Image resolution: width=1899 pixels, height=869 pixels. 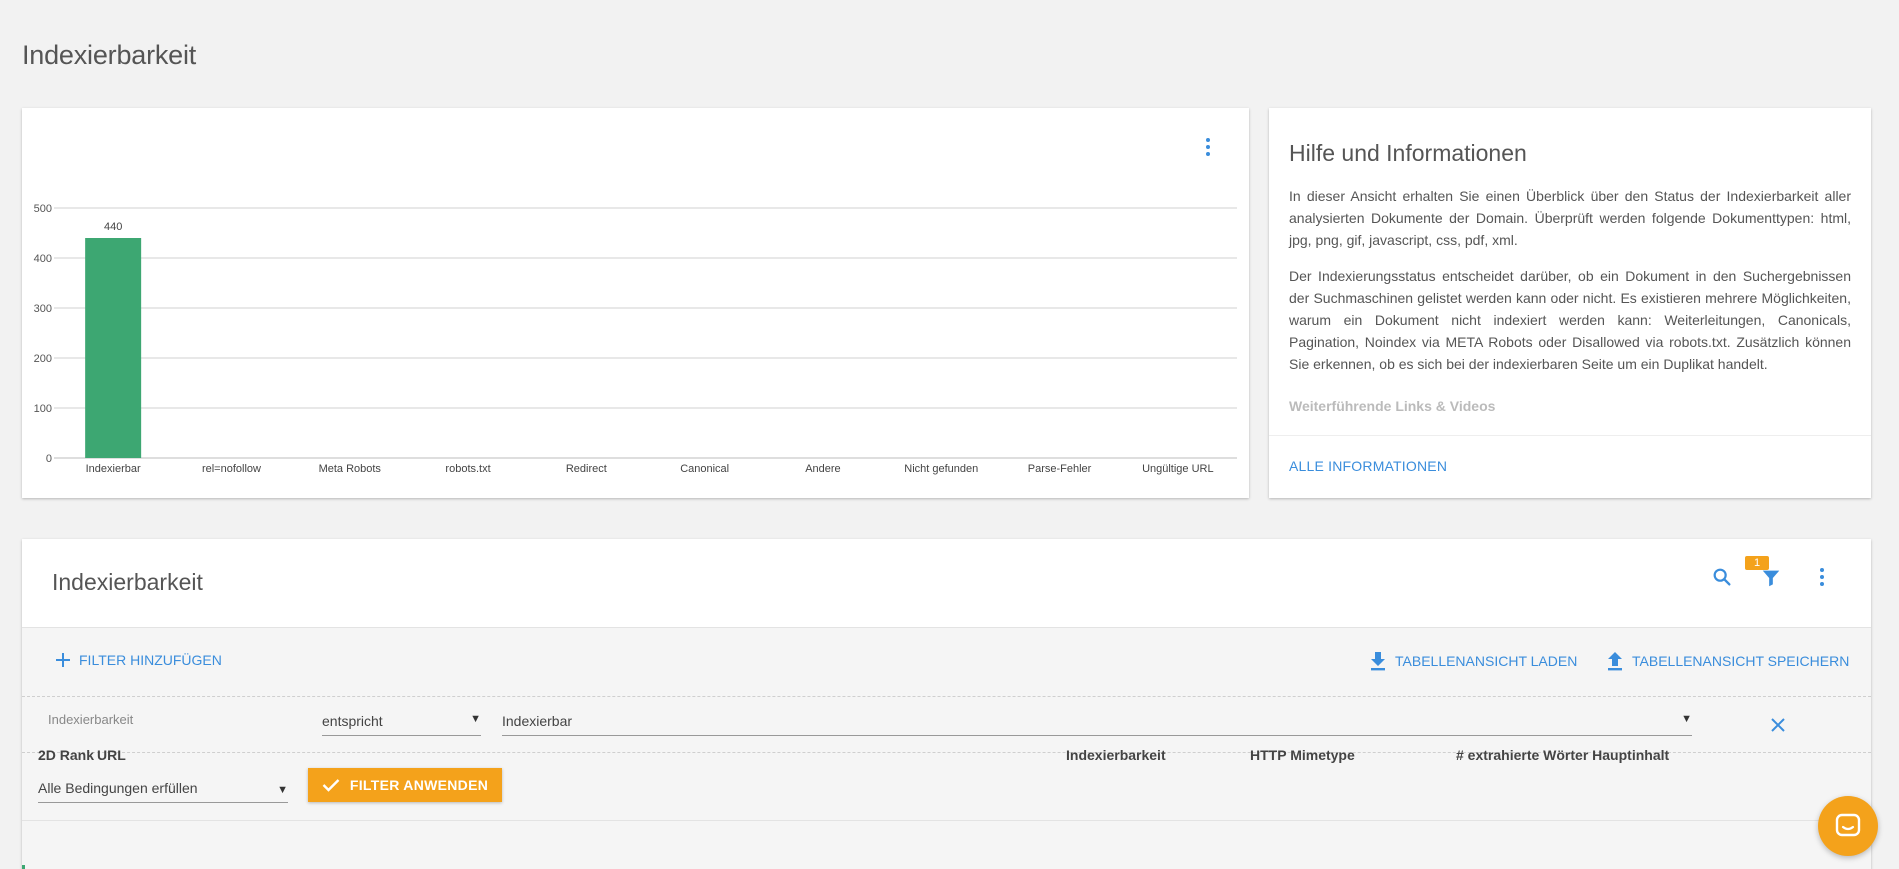 What do you see at coordinates (1097, 724) in the screenshot?
I see `filter-value-select: Indexierbar ▼` at bounding box center [1097, 724].